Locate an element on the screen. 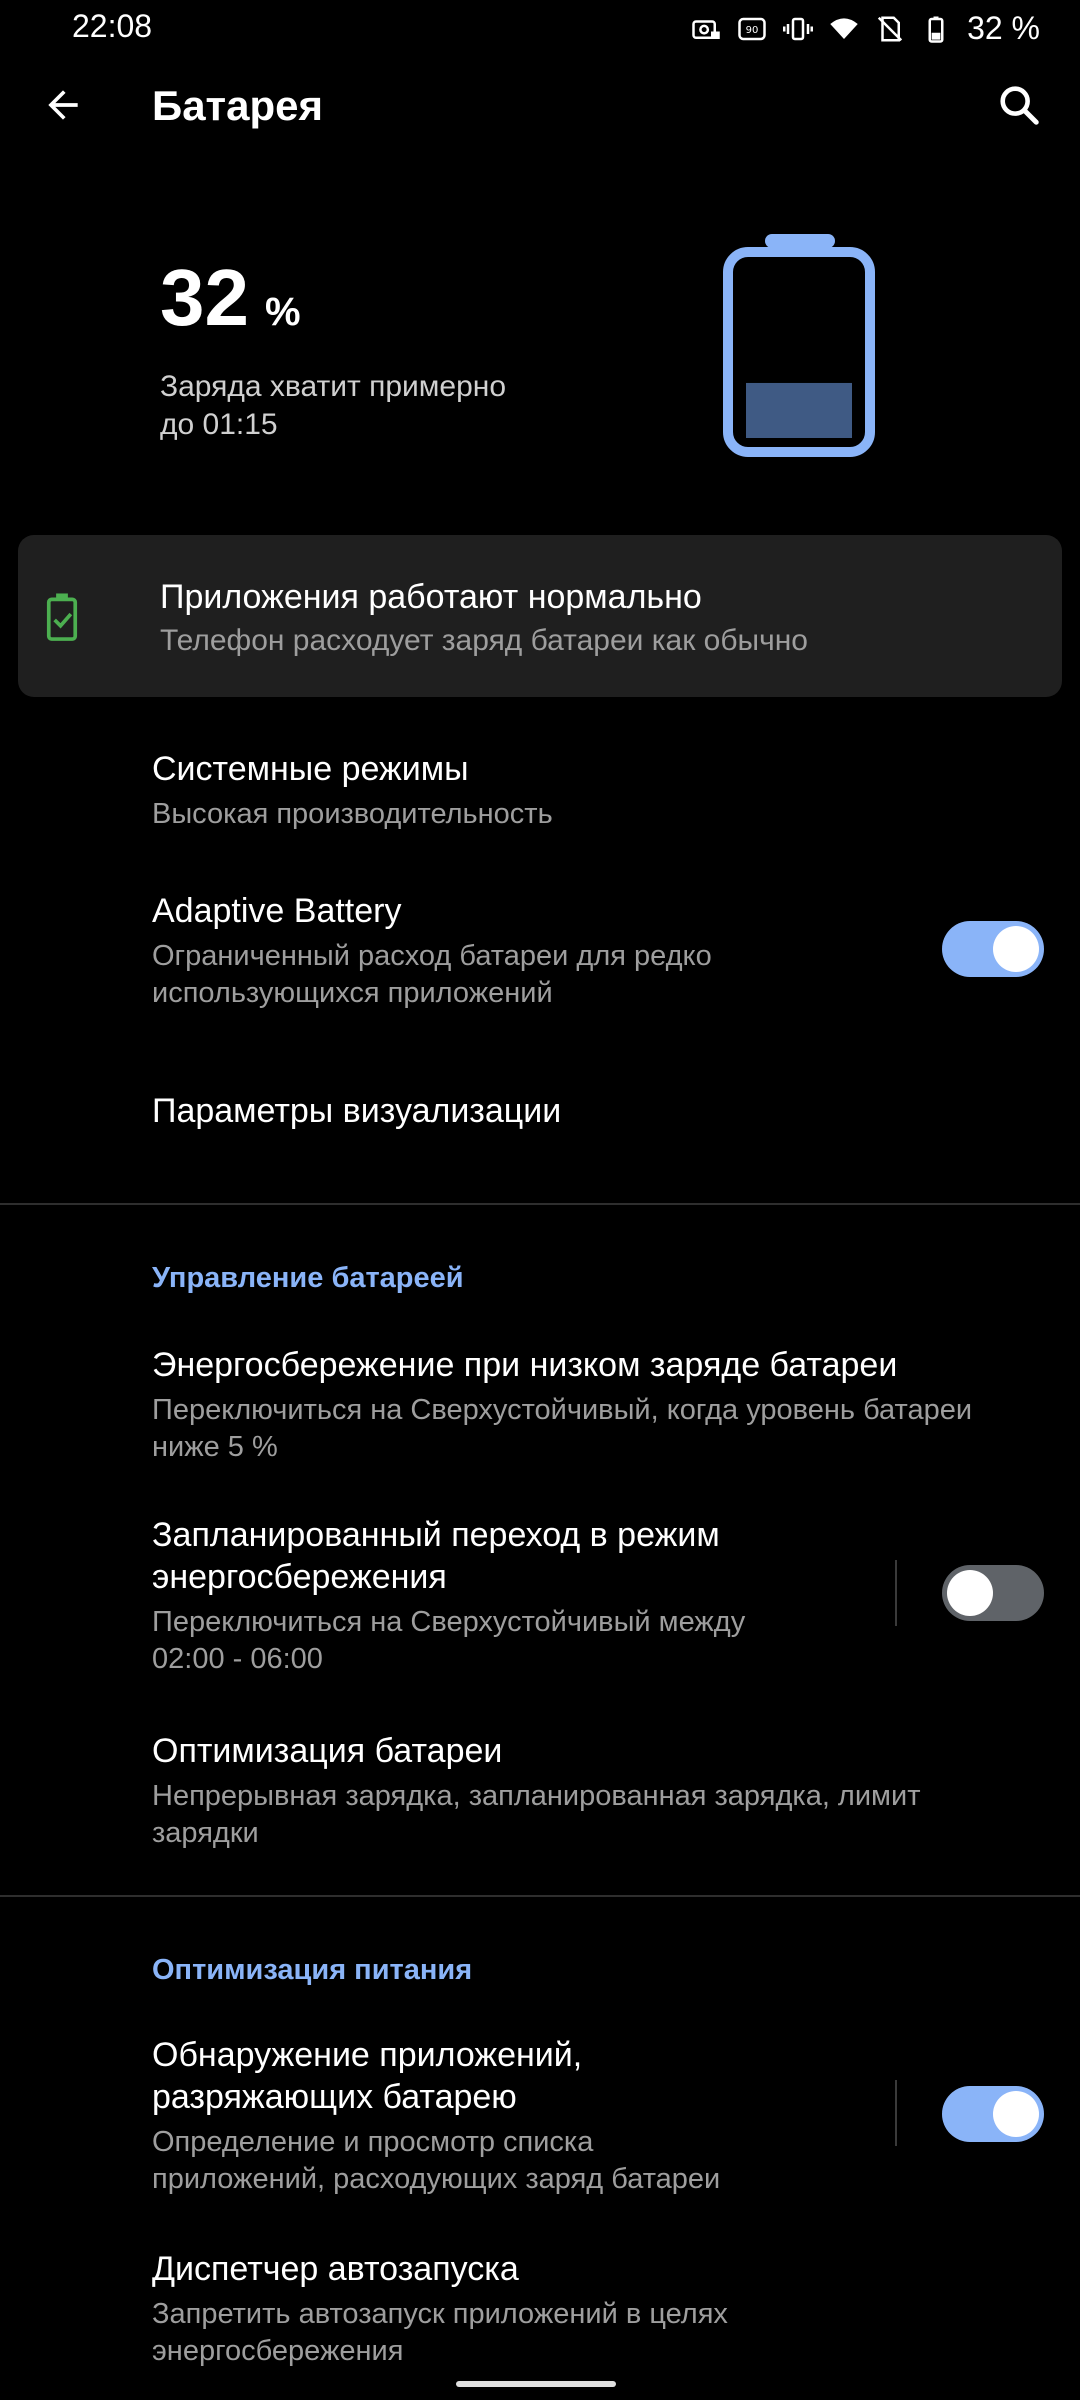 This screenshot has height=2400, width=1080. search-button is located at coordinates (1019, 105).